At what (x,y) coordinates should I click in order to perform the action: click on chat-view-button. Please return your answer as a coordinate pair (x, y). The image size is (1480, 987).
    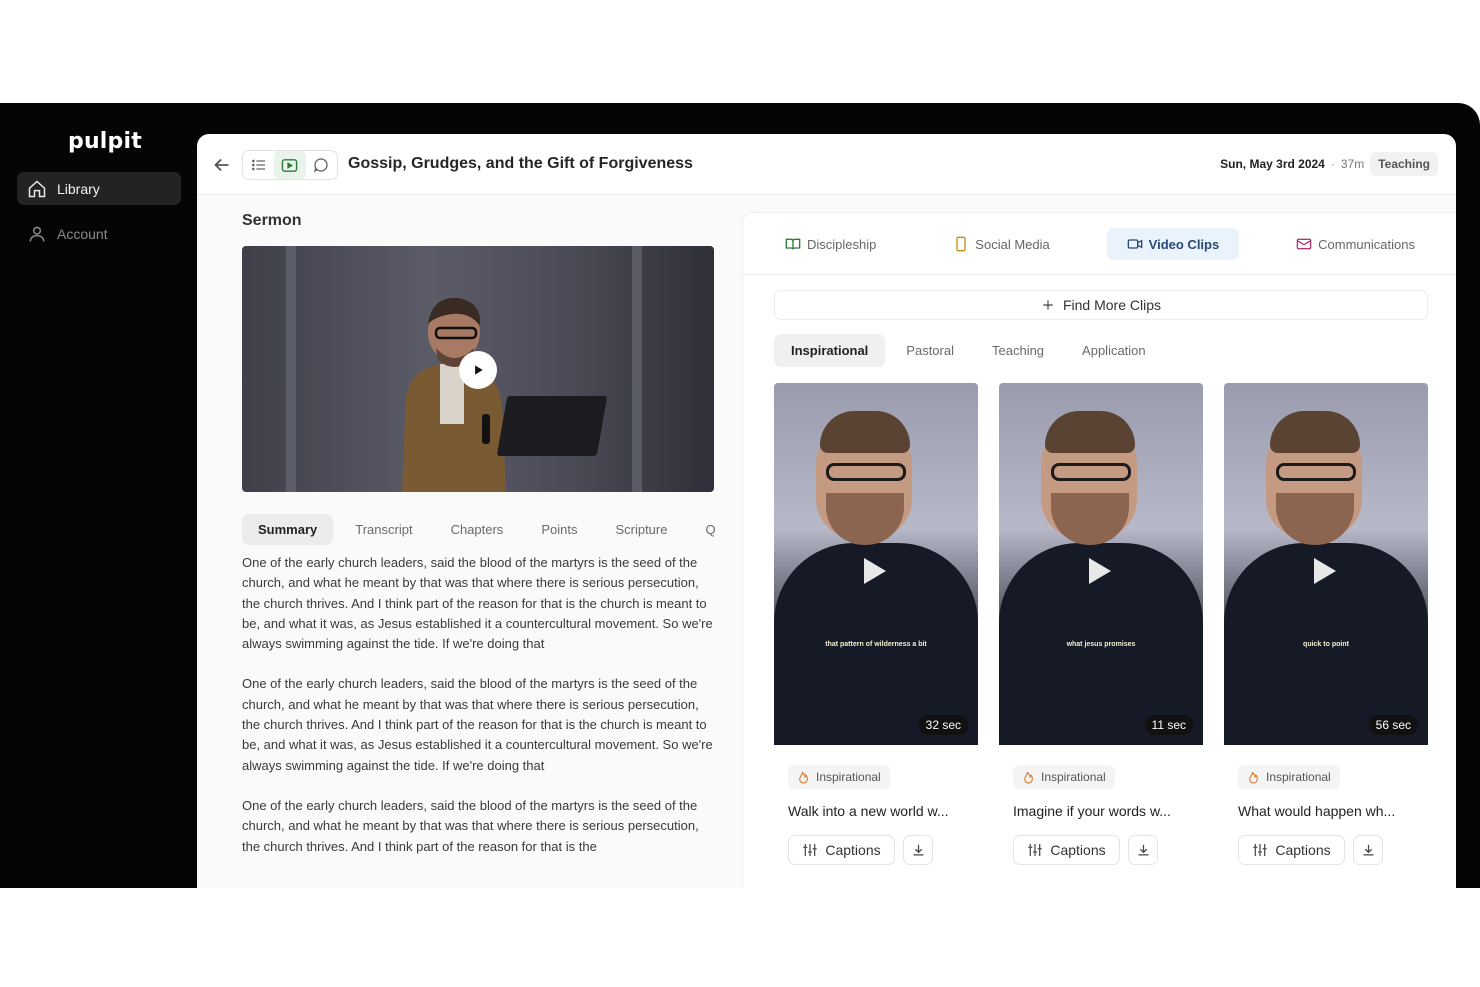
    Looking at the image, I should click on (321, 165).